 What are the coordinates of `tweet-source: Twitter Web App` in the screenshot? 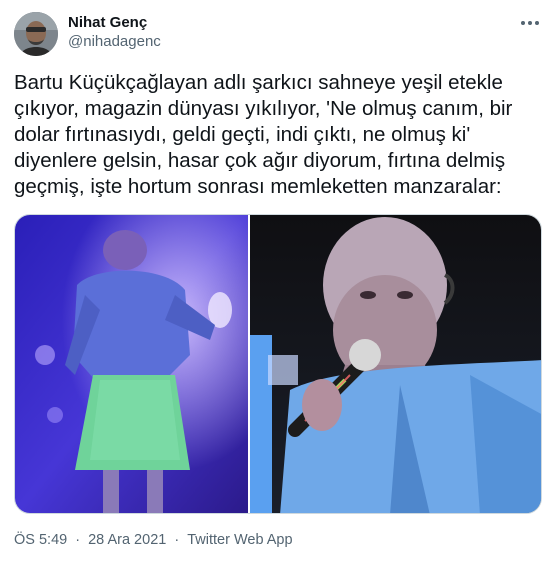 It's located at (239, 540).